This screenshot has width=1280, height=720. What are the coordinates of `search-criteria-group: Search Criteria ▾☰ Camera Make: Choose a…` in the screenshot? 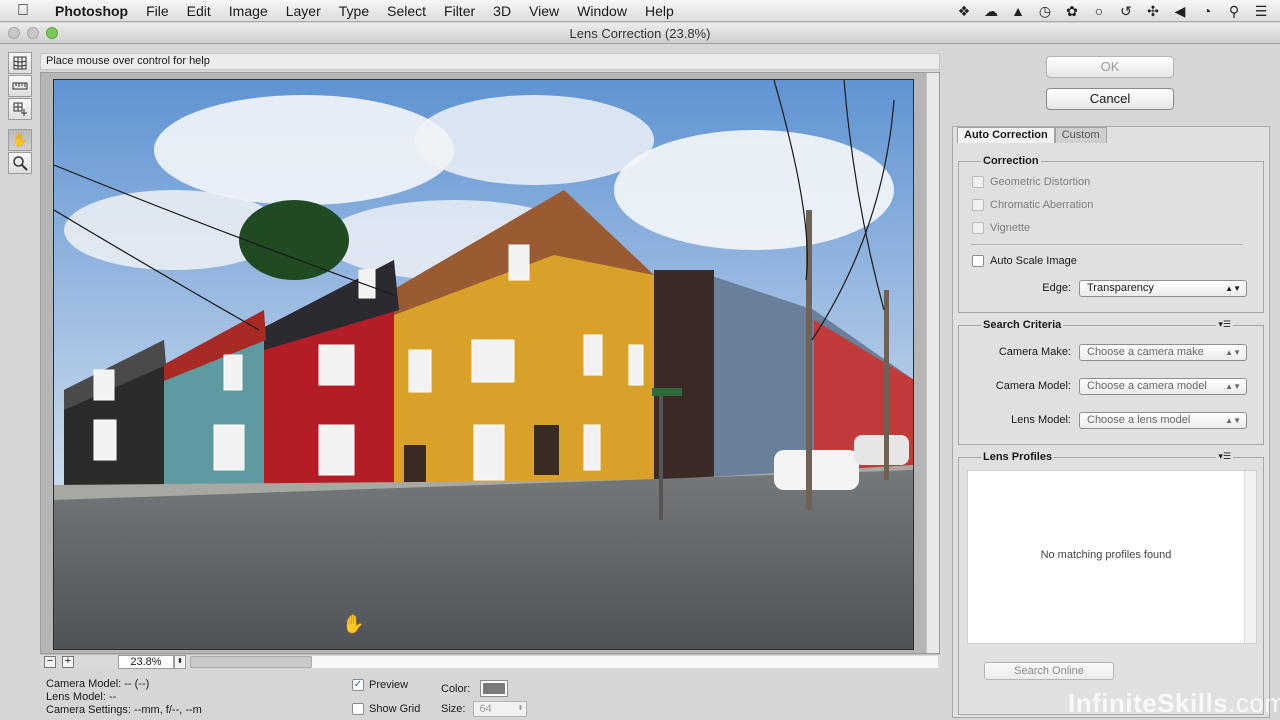 It's located at (1111, 381).